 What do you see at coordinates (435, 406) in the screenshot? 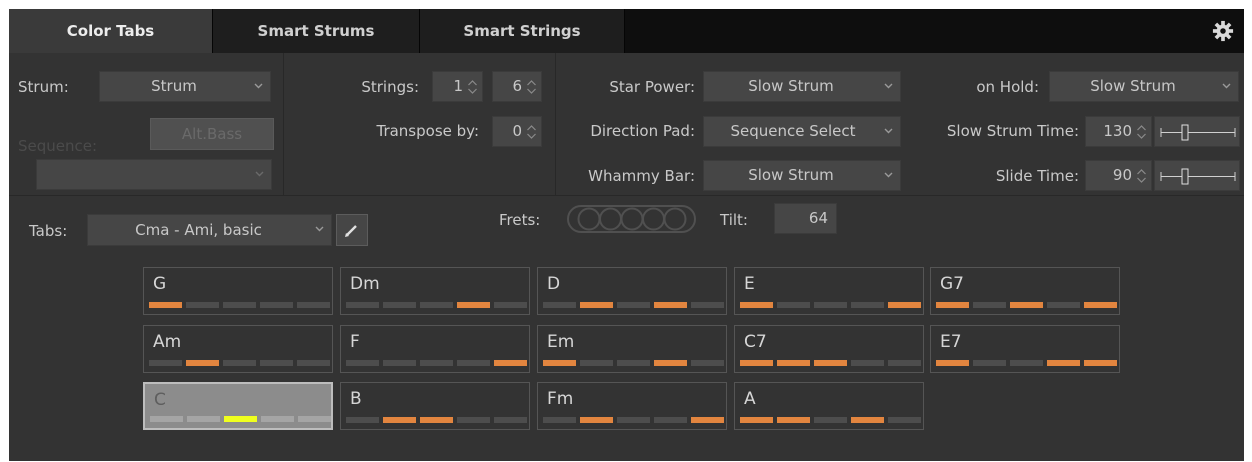
I see `chord-button: B` at bounding box center [435, 406].